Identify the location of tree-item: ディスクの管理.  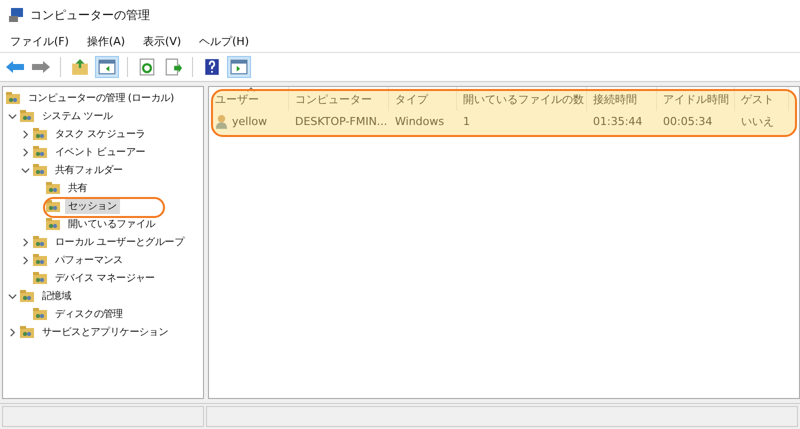
(89, 314).